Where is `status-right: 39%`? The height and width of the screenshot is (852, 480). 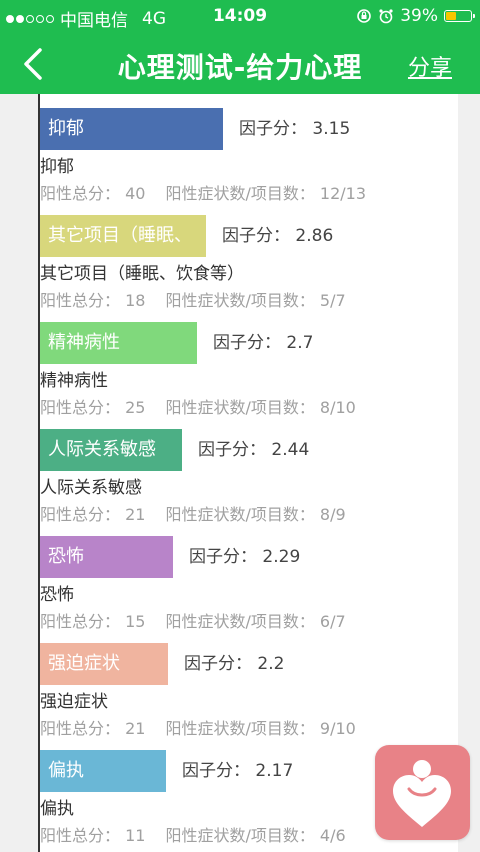 status-right: 39% is located at coordinates (415, 16).